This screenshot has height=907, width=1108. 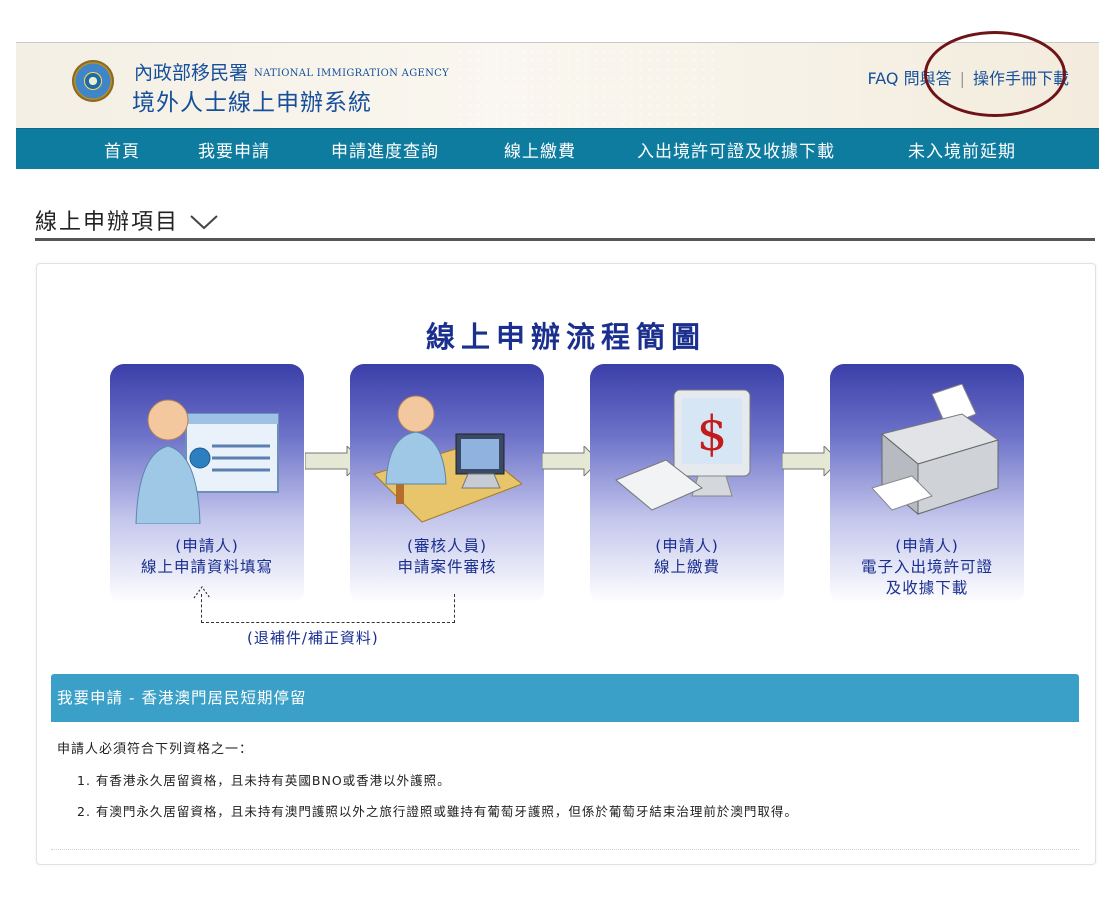 I want to click on step-4-desc-line2: 及收據下載, so click(x=927, y=588).